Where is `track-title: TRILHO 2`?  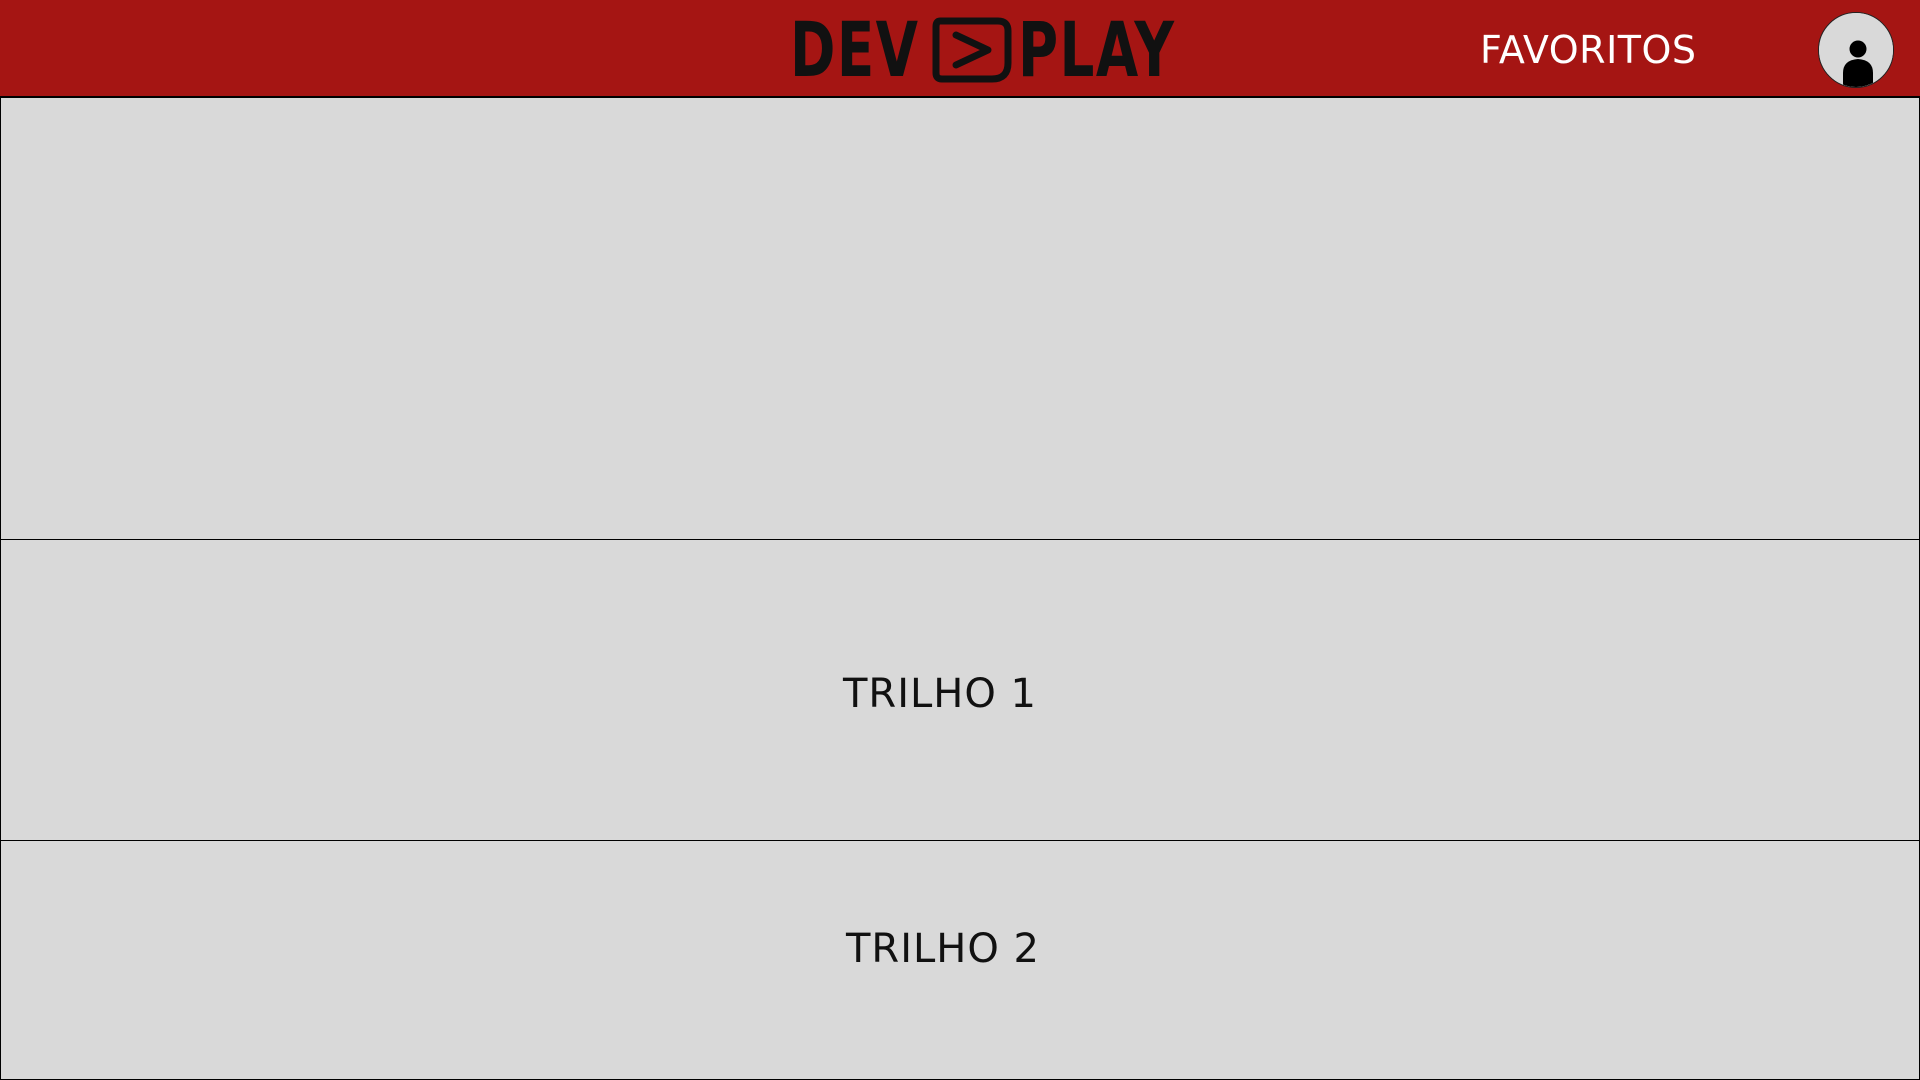
track-title: TRILHO 2 is located at coordinates (943, 949).